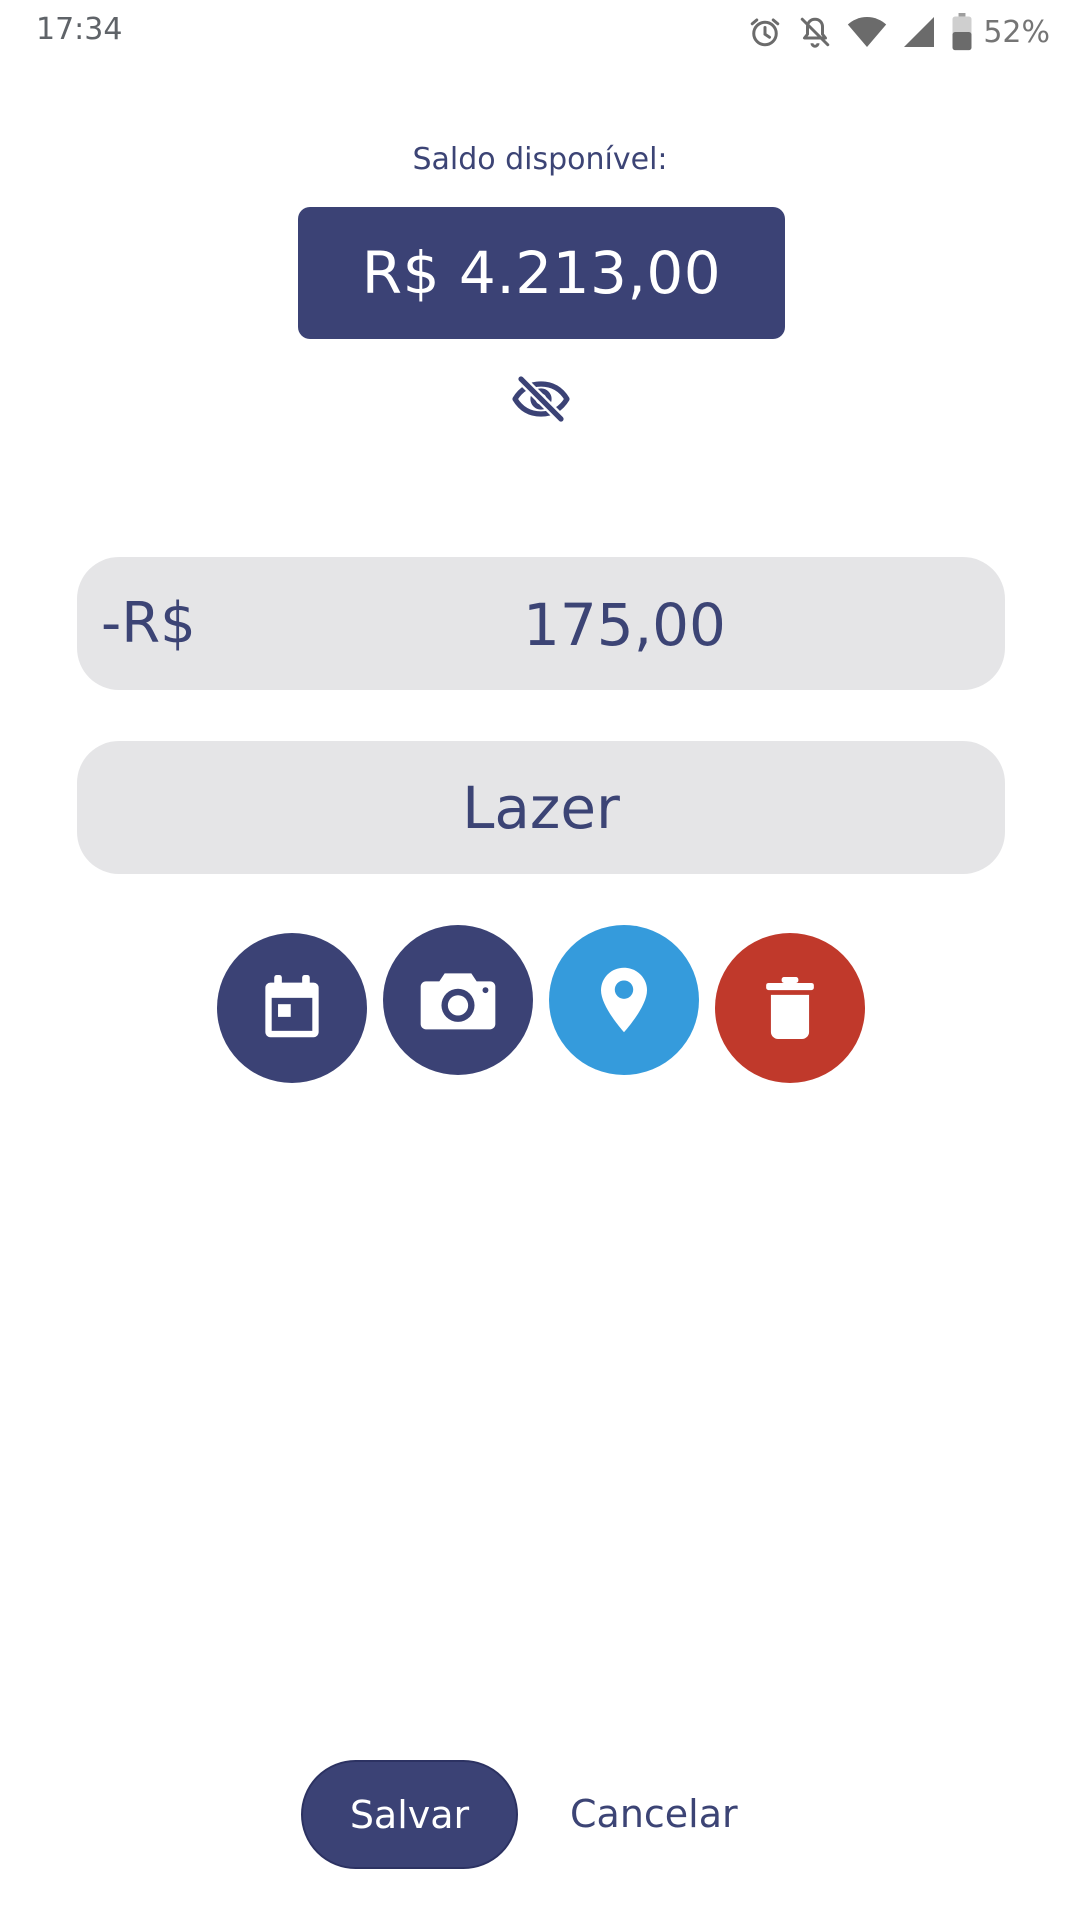 This screenshot has height=1920, width=1080. Describe the element at coordinates (962, 32) in the screenshot. I see `battery-icon` at that location.